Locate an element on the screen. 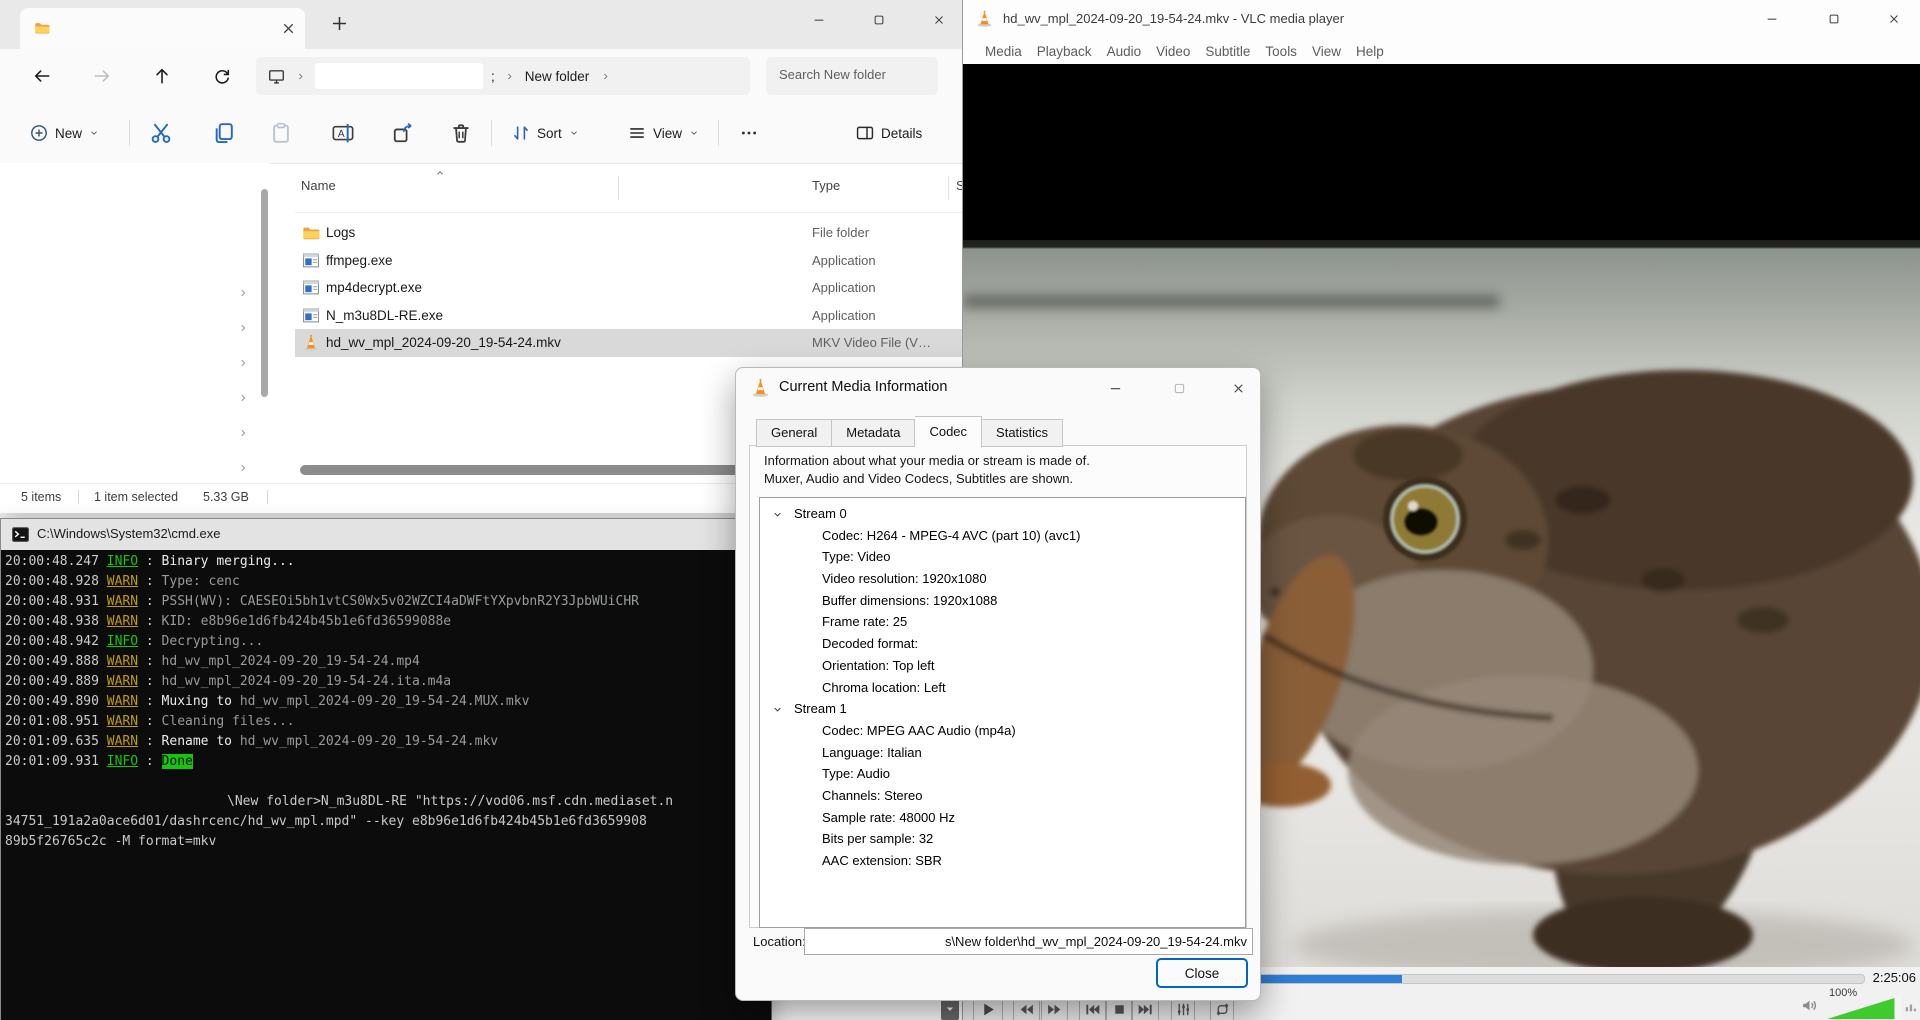  stream-property-row: Codec: MPEG AAC Audio (mp4a) is located at coordinates (1002, 731).